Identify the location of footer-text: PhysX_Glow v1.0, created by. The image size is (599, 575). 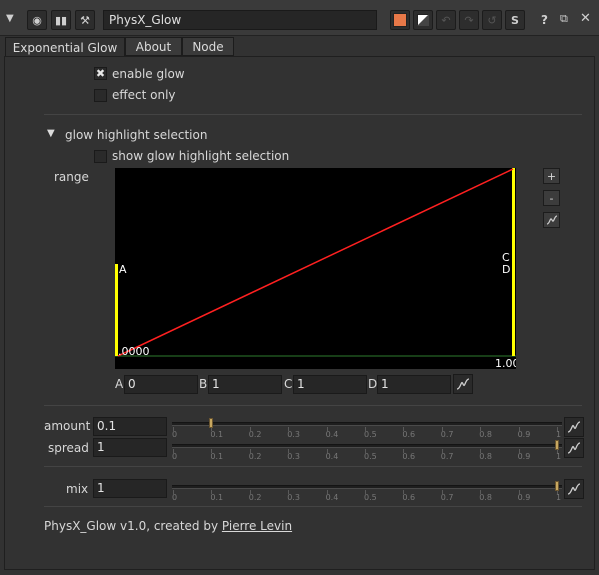
(133, 526).